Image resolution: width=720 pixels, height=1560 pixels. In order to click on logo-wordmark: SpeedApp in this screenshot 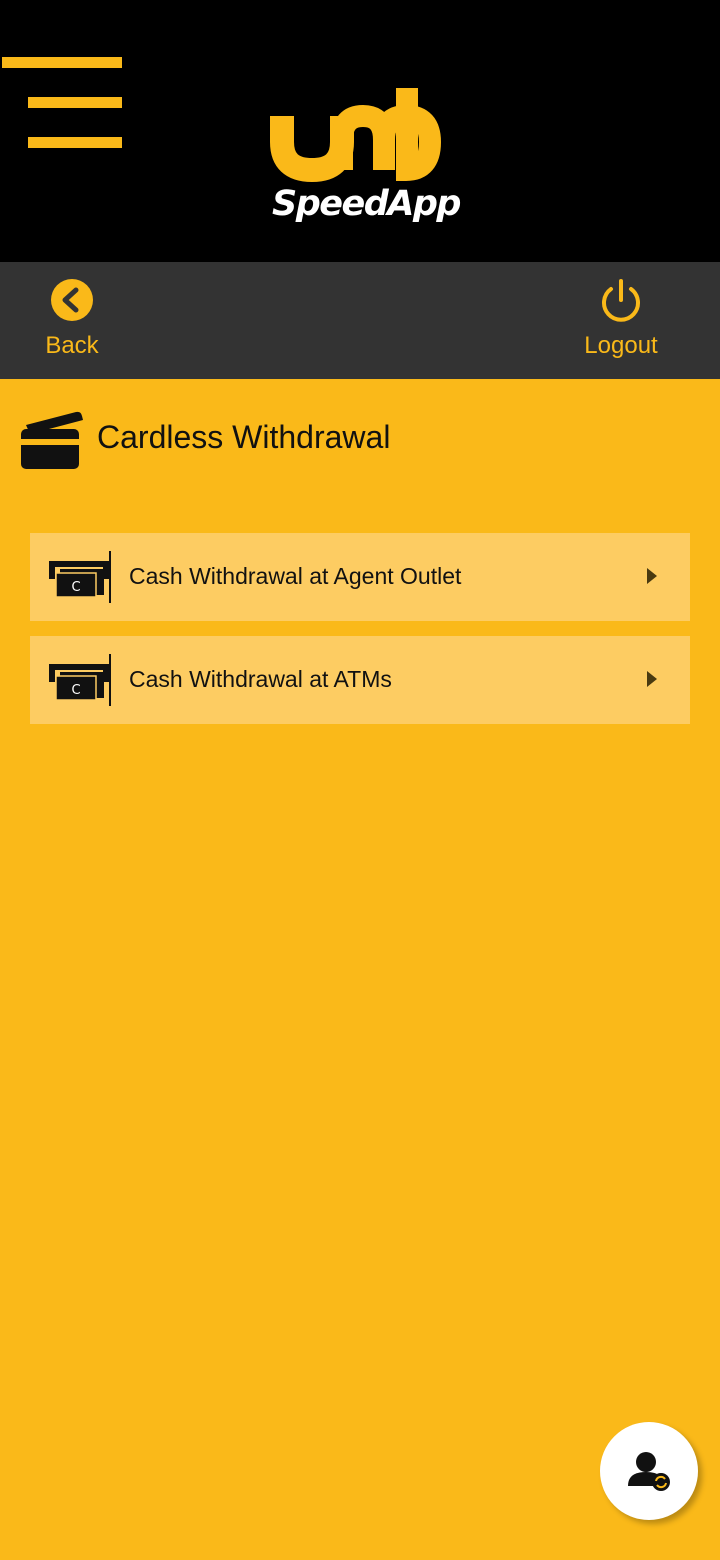, I will do `click(367, 204)`.